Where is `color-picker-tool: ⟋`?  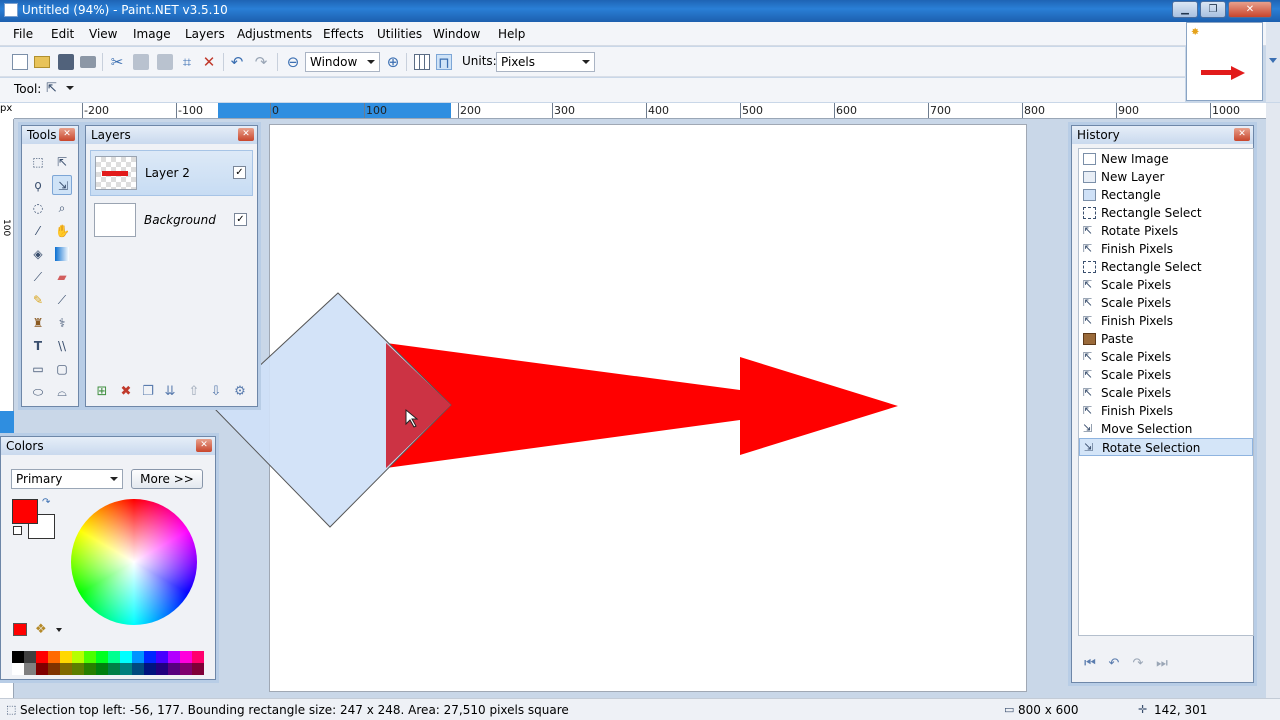 color-picker-tool: ⟋ is located at coordinates (62, 300).